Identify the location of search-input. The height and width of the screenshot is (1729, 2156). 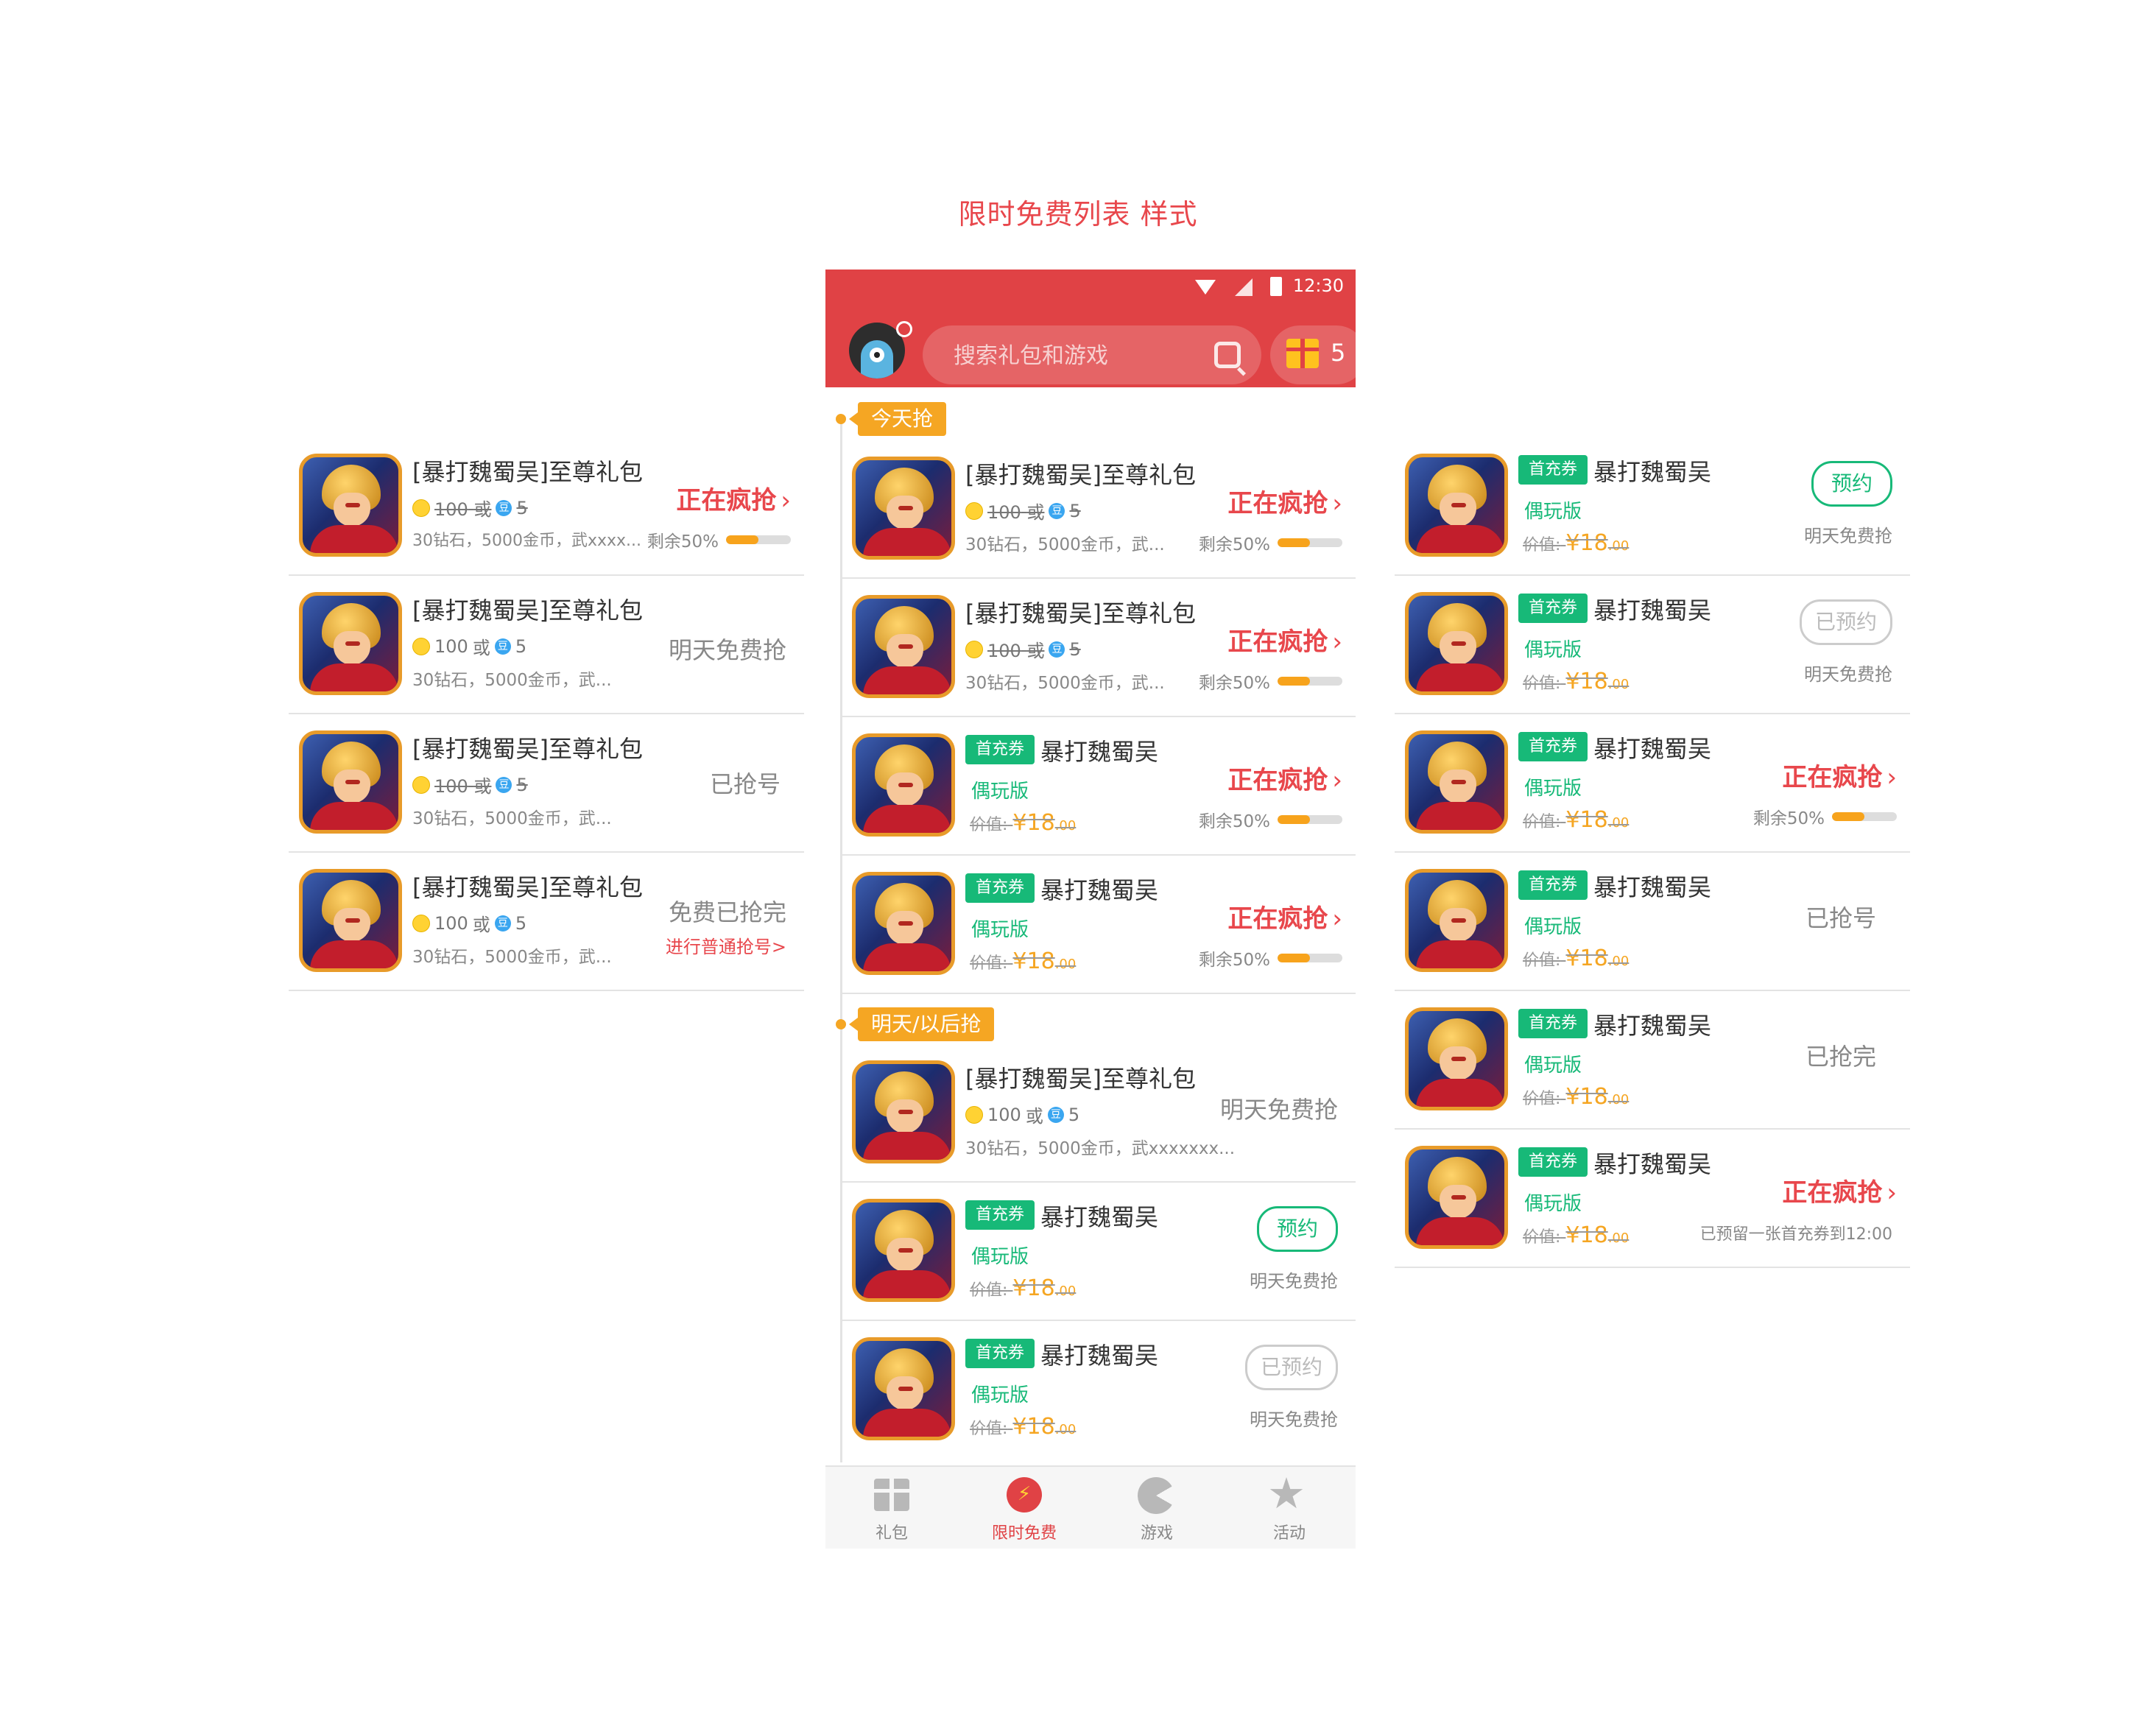
(1075, 355).